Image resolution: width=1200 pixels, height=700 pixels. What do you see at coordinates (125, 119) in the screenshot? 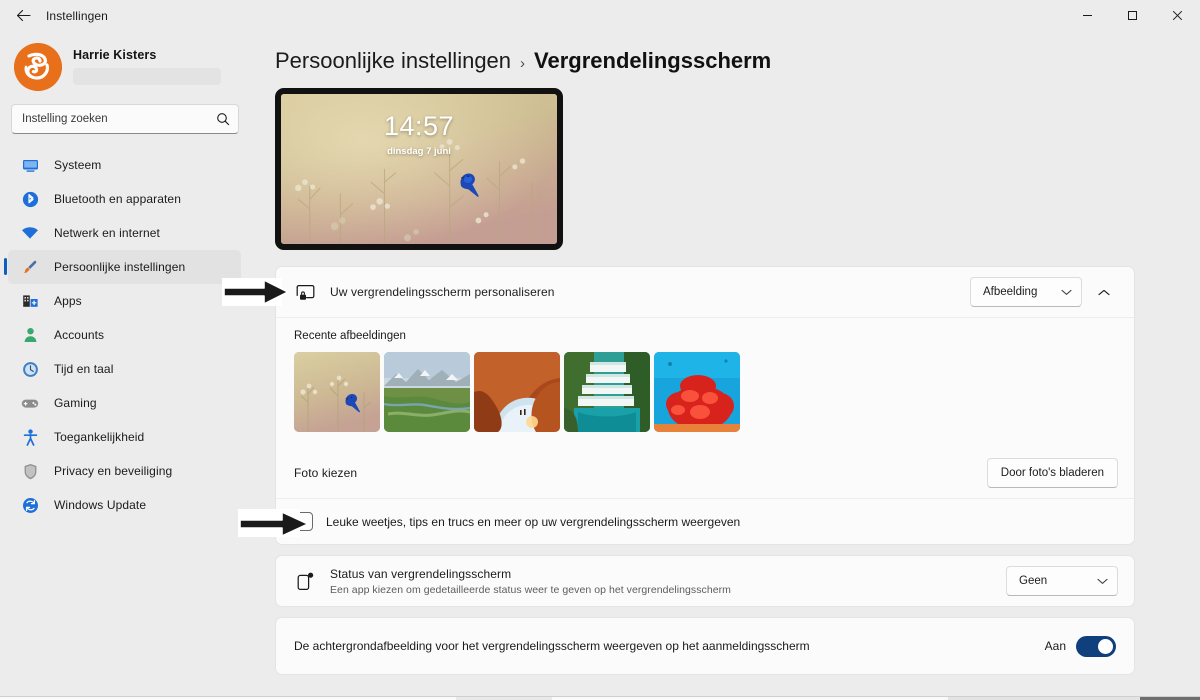
I see `search-input: Instelling zoeken` at bounding box center [125, 119].